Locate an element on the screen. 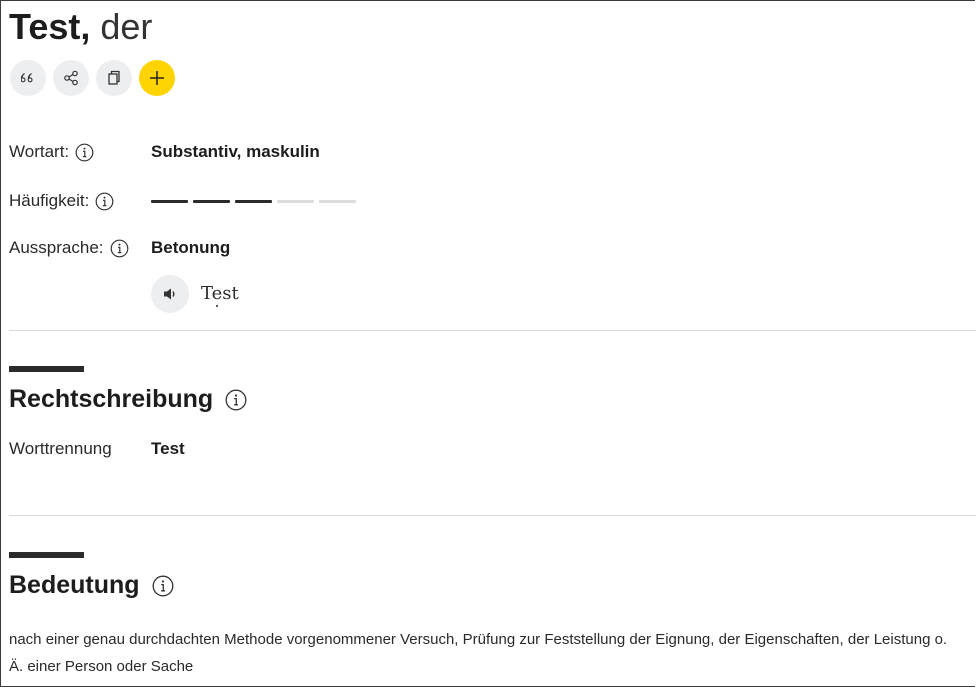  speaker-icon is located at coordinates (169, 294).